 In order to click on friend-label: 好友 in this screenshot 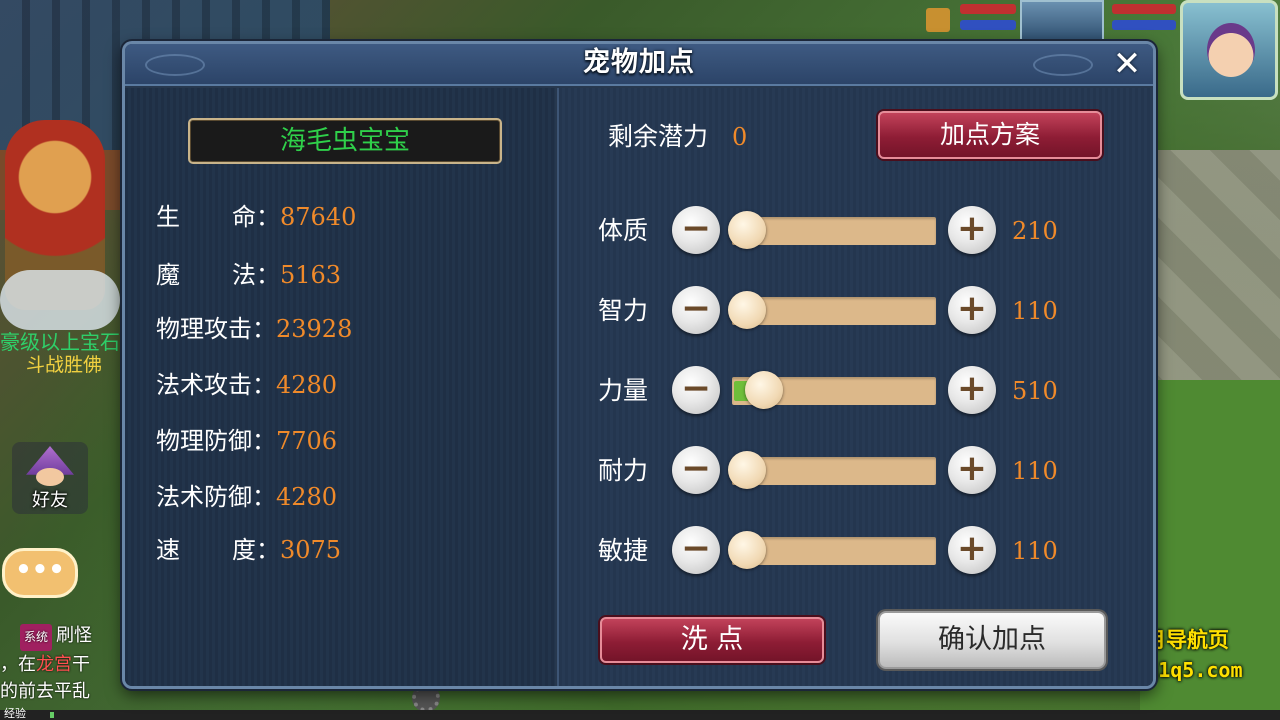, I will do `click(50, 500)`.